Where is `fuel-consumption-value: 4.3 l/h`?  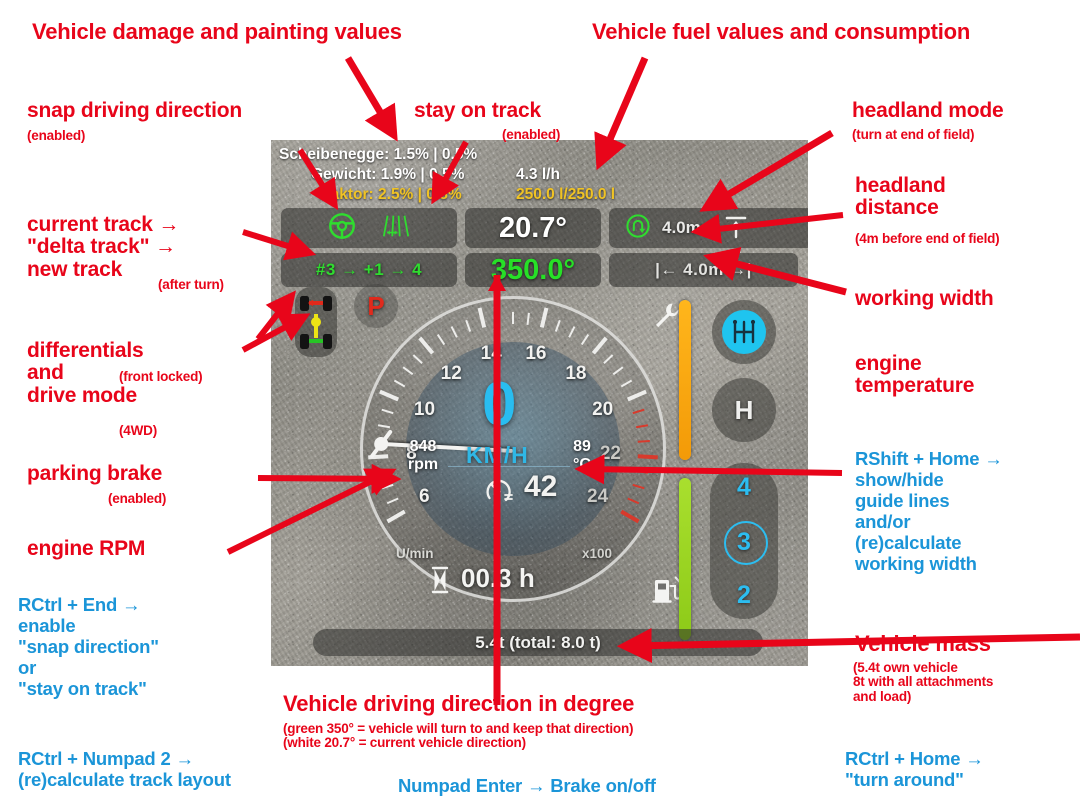
fuel-consumption-value: 4.3 l/h is located at coordinates (538, 174).